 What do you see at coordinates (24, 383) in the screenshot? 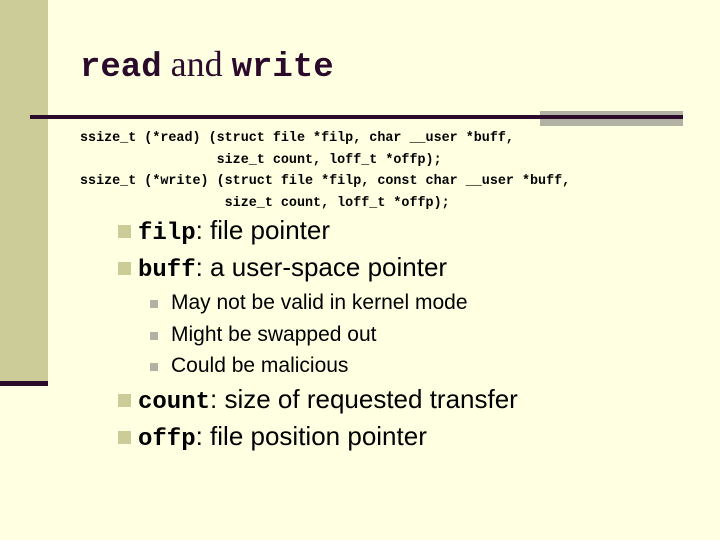
I see `sidebar-accent-bar` at bounding box center [24, 383].